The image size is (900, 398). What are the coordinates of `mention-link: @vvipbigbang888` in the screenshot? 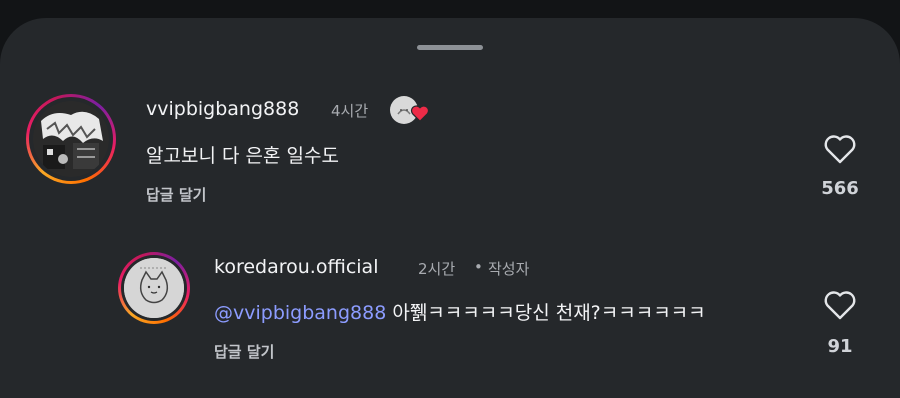 It's located at (300, 313).